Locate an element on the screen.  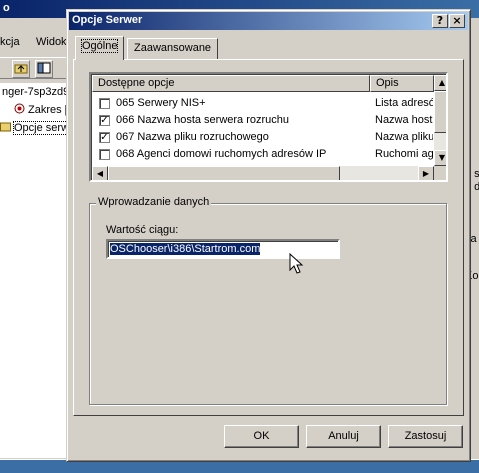
menu-action: kcja is located at coordinates (10, 42).